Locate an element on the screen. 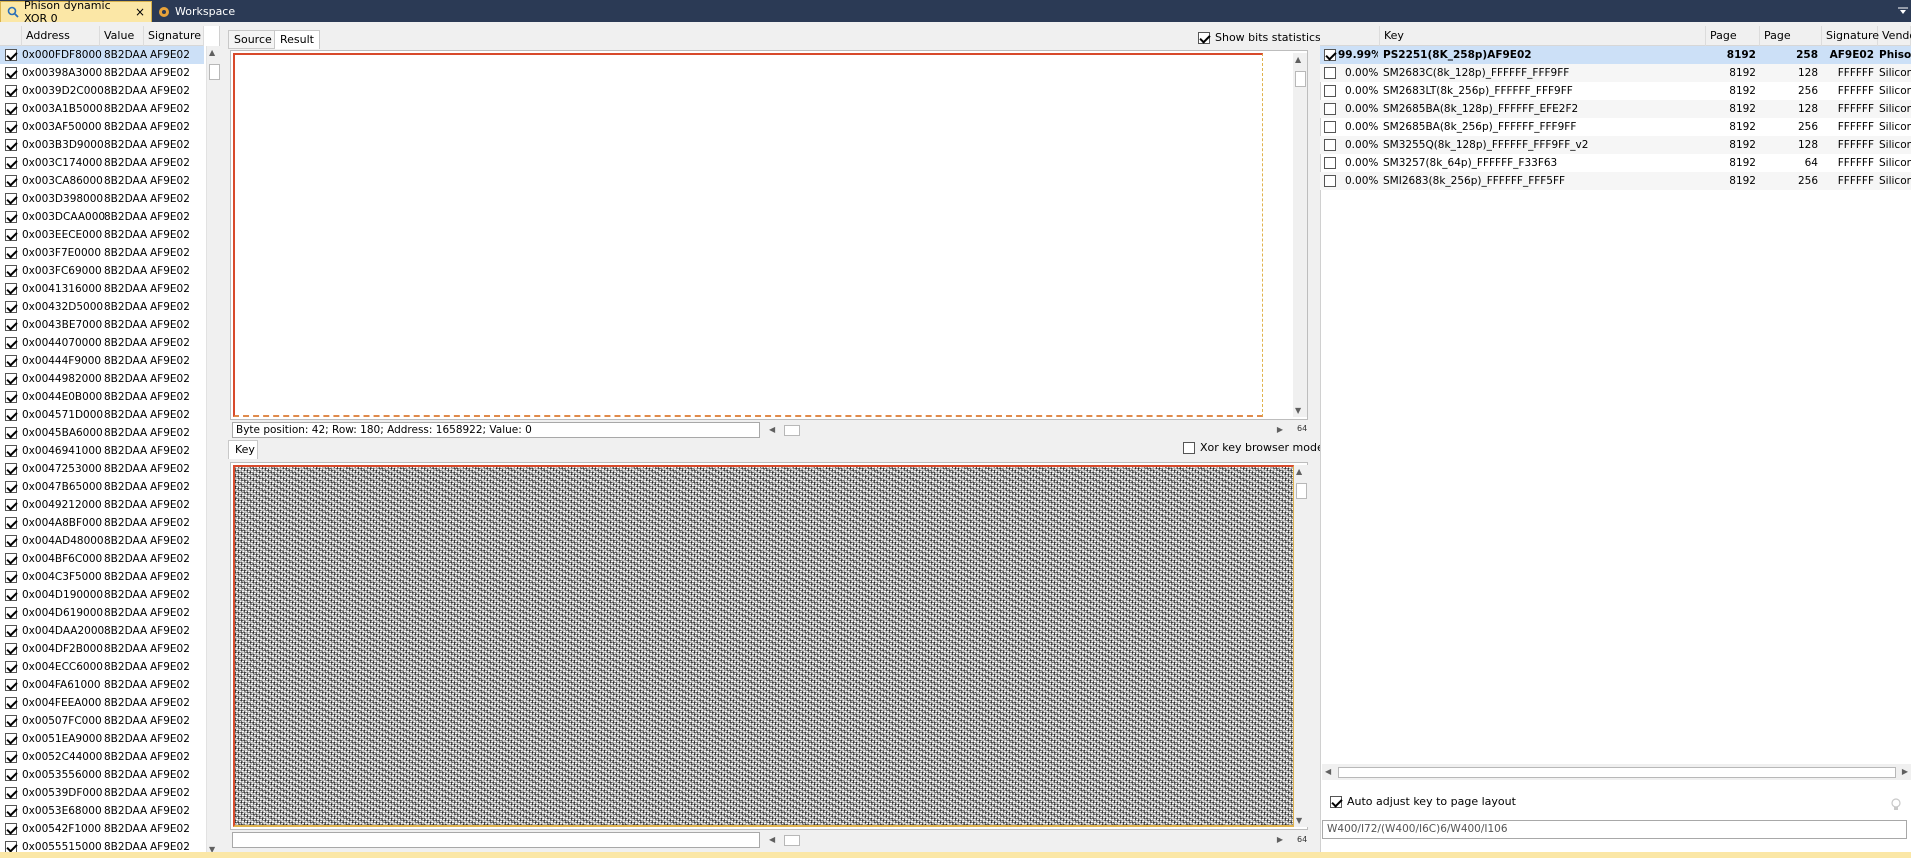  table-row: 0x004D619000 8B2DAA AF9E02 is located at coordinates (102, 613).